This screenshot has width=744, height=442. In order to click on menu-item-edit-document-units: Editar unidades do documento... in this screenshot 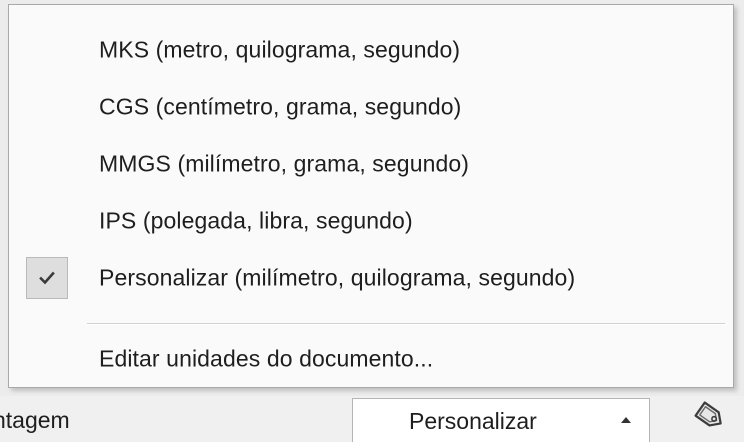, I will do `click(371, 359)`.